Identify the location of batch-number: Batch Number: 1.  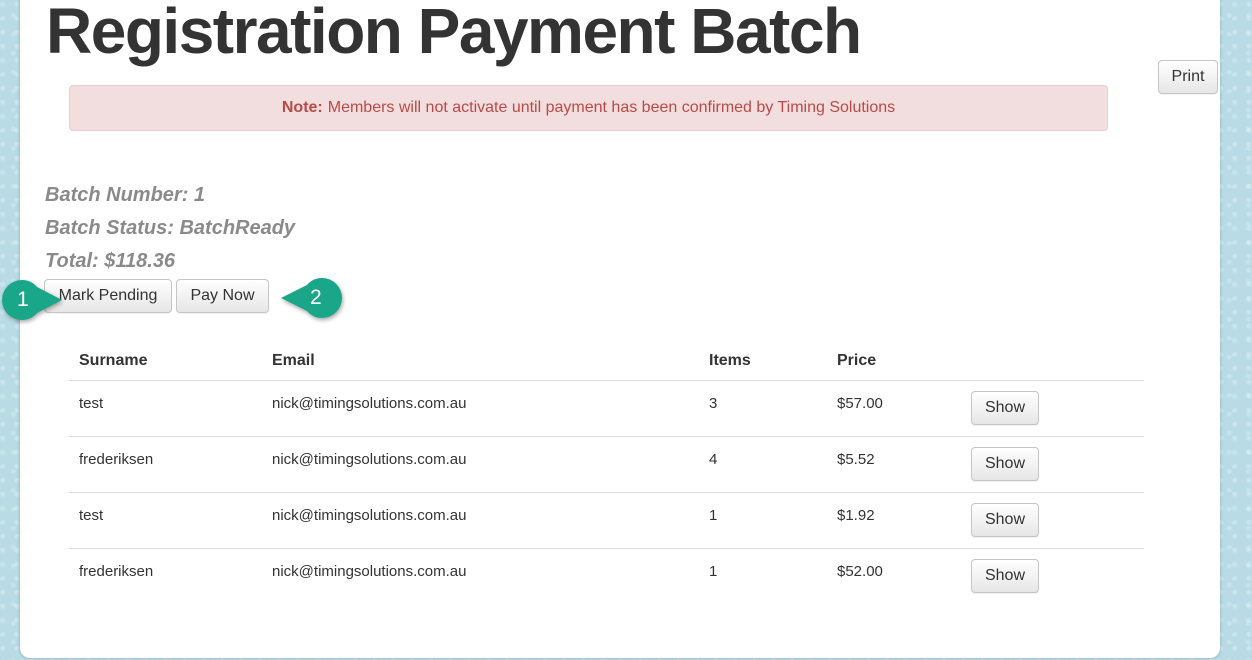
(125, 195).